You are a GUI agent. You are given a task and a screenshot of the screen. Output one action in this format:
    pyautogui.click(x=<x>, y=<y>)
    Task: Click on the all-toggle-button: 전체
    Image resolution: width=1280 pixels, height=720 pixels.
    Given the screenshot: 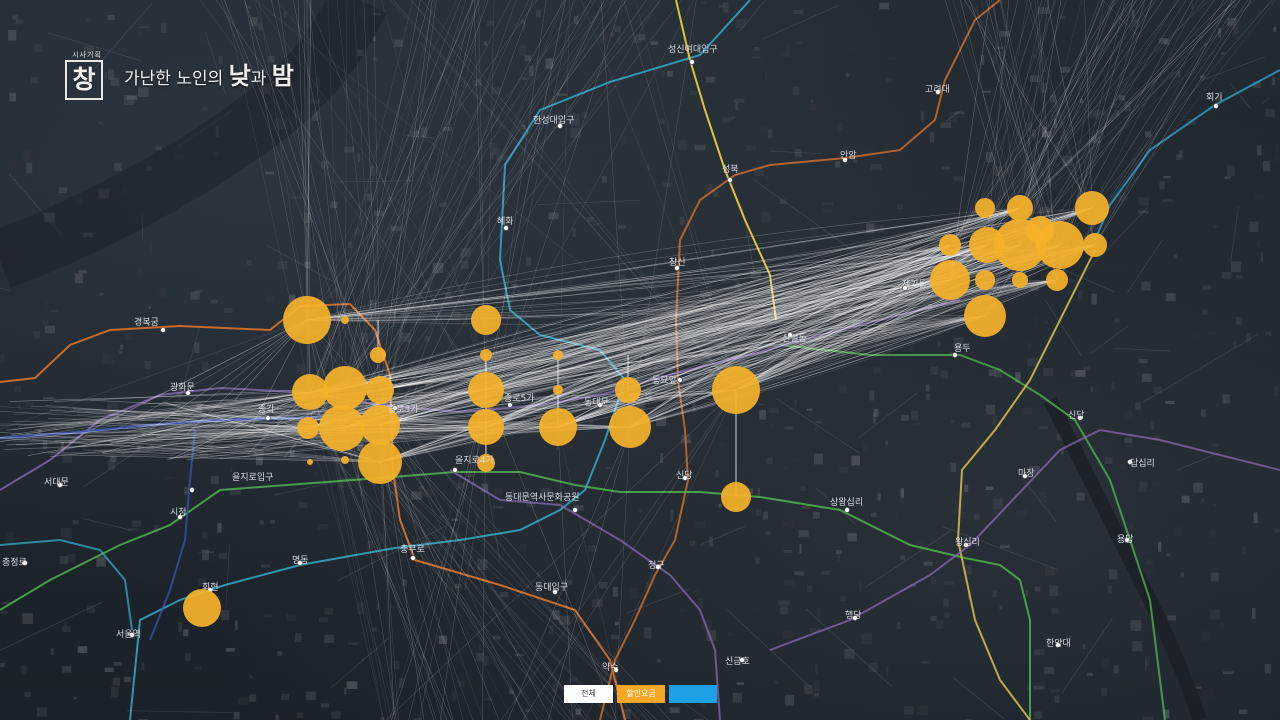 What is the action you would take?
    pyautogui.click(x=588, y=694)
    